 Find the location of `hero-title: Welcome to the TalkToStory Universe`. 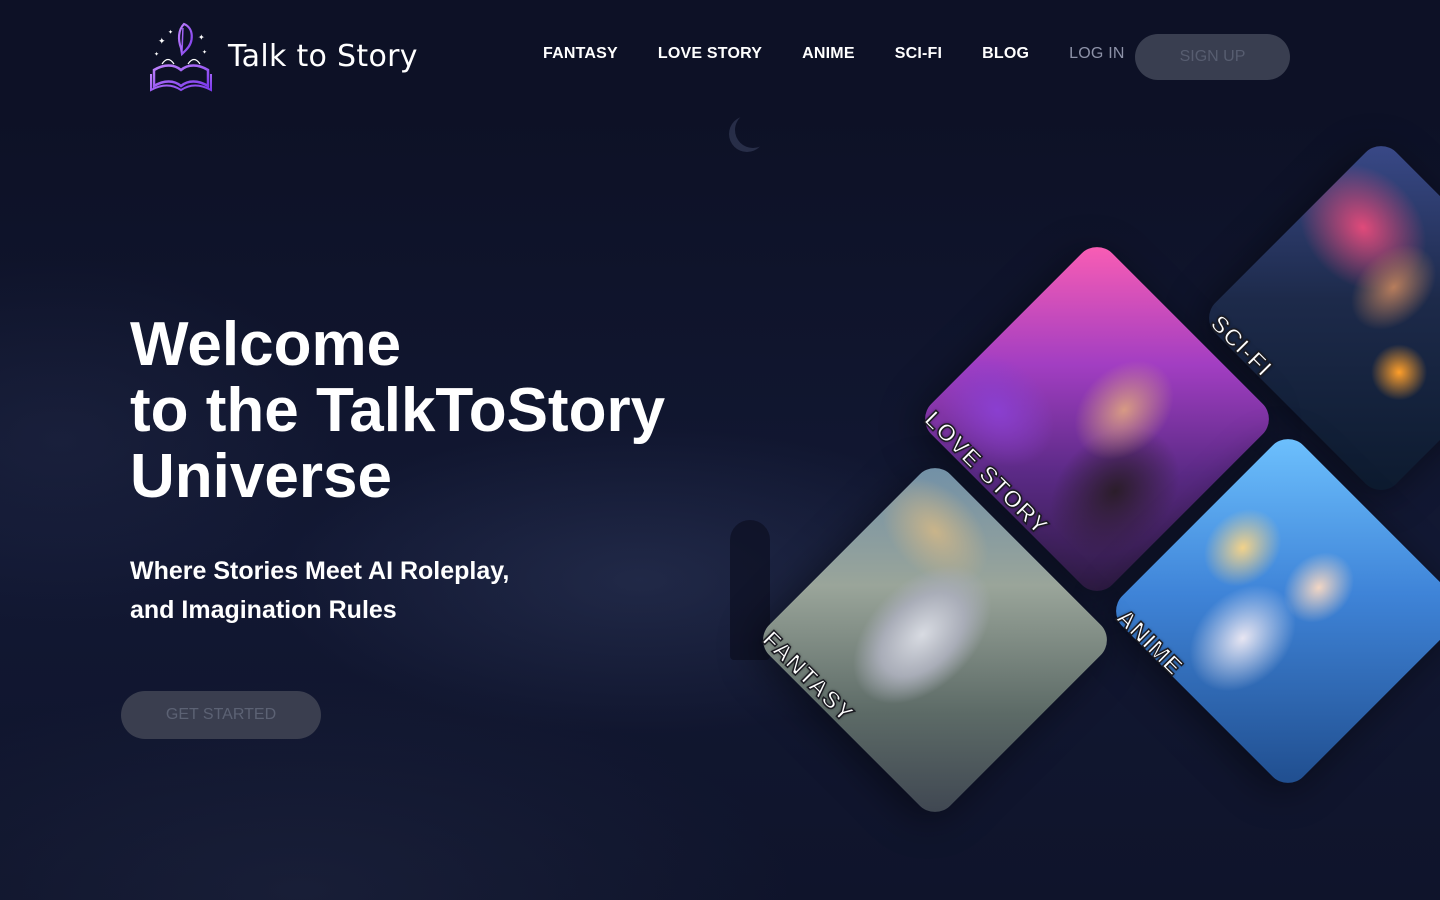

hero-title: Welcome to the TalkToStory Universe is located at coordinates (440, 411).